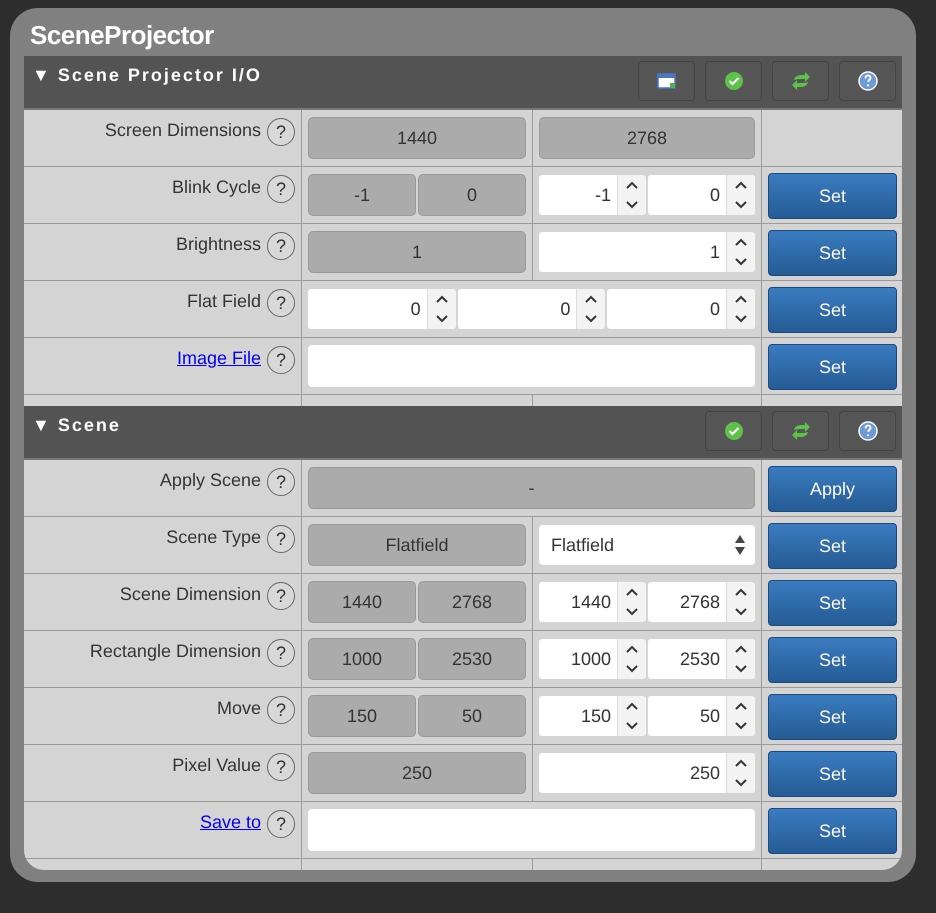  Describe the element at coordinates (216, 187) in the screenshot. I see `field-label: Blink Cycle` at that location.